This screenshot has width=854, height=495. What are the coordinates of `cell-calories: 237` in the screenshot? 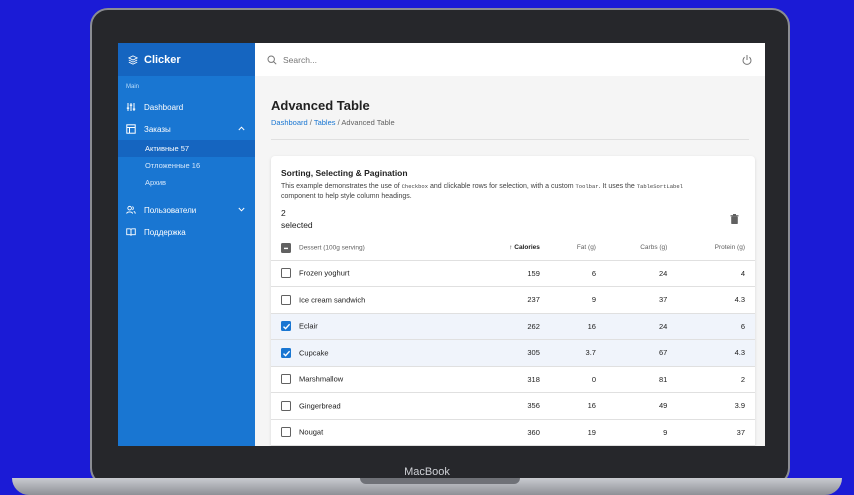 It's located at (510, 300).